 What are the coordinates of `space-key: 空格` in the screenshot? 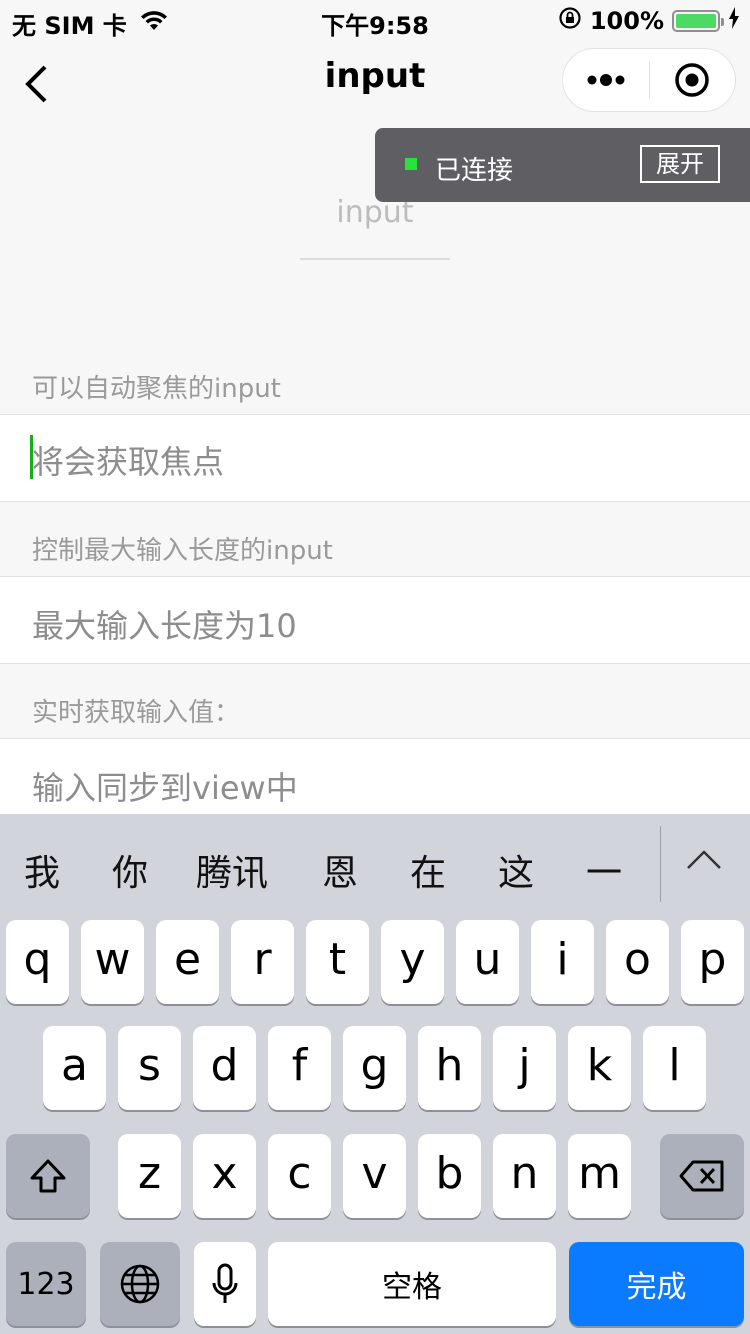 It's located at (412, 1284).